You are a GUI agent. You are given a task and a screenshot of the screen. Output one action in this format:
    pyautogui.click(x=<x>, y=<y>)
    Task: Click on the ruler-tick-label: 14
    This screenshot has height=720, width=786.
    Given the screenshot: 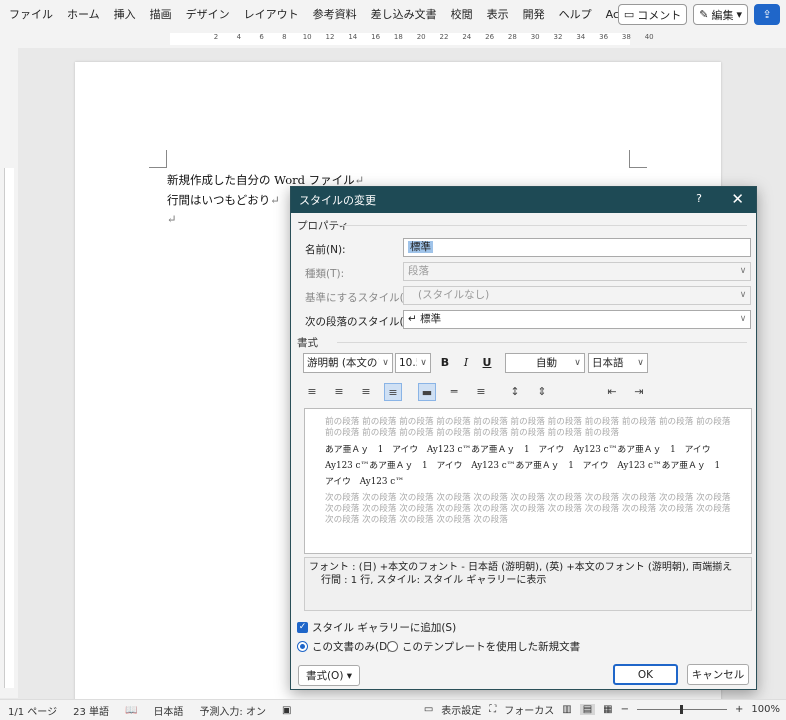 What is the action you would take?
    pyautogui.click(x=353, y=37)
    